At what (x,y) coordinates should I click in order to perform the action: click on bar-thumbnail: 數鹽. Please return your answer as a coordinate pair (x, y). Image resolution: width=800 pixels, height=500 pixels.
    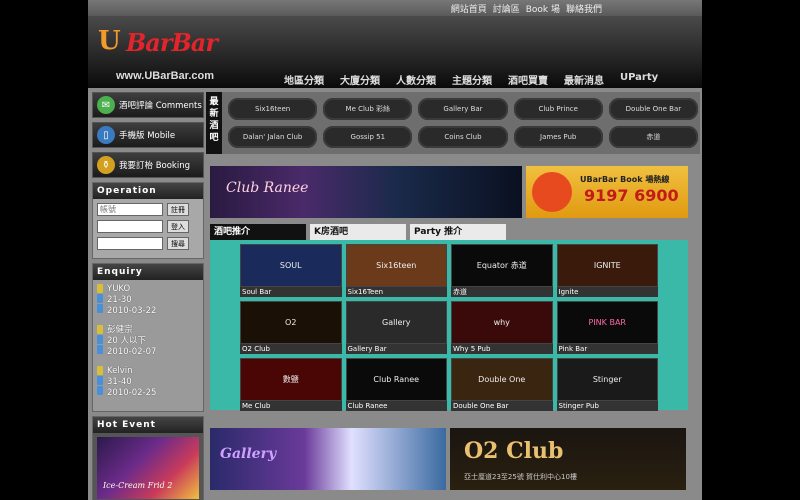
    Looking at the image, I should click on (291, 379).